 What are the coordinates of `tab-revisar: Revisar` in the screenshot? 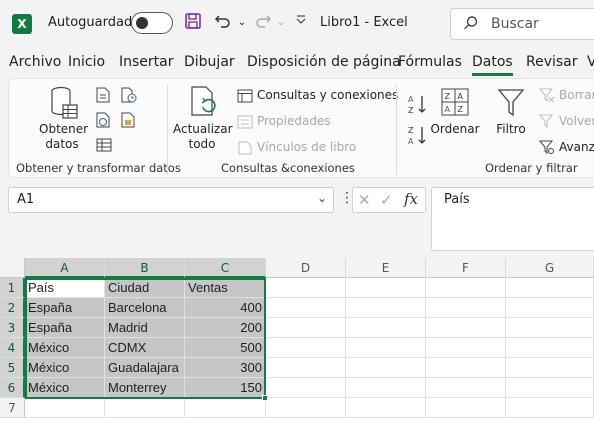 It's located at (552, 62).